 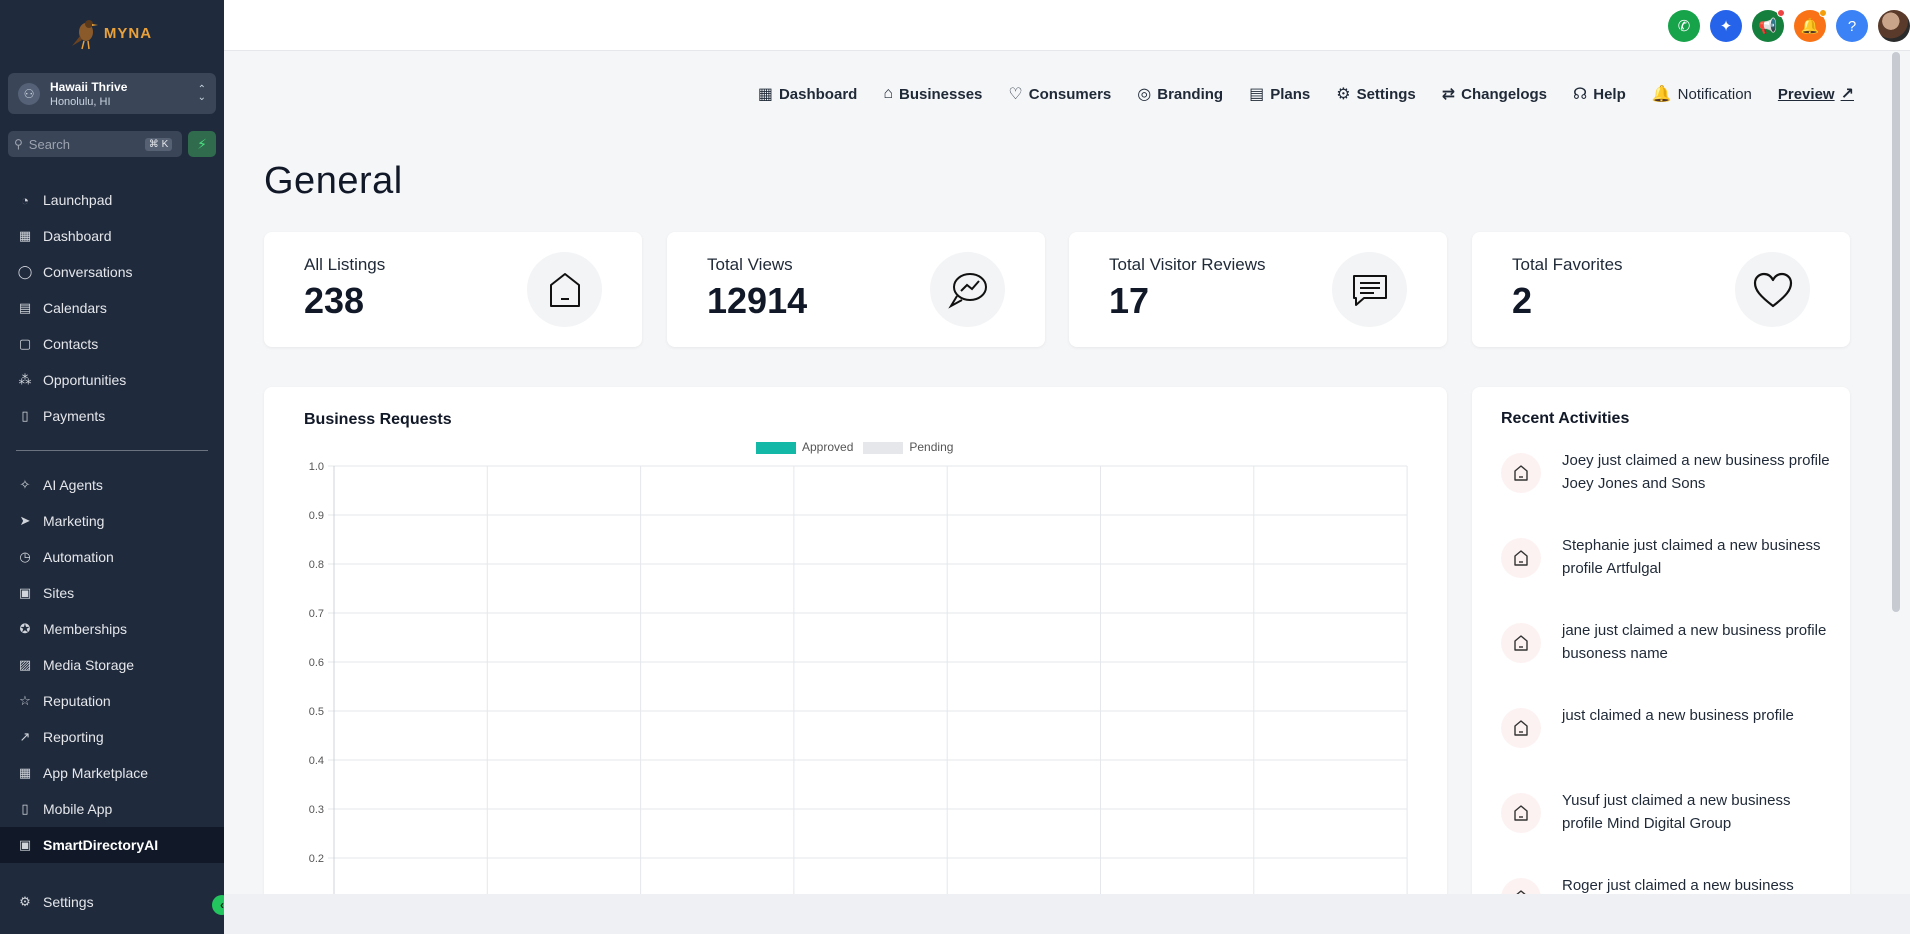 I want to click on sidebar-item-payments: ▯ Payments, so click(x=112, y=416).